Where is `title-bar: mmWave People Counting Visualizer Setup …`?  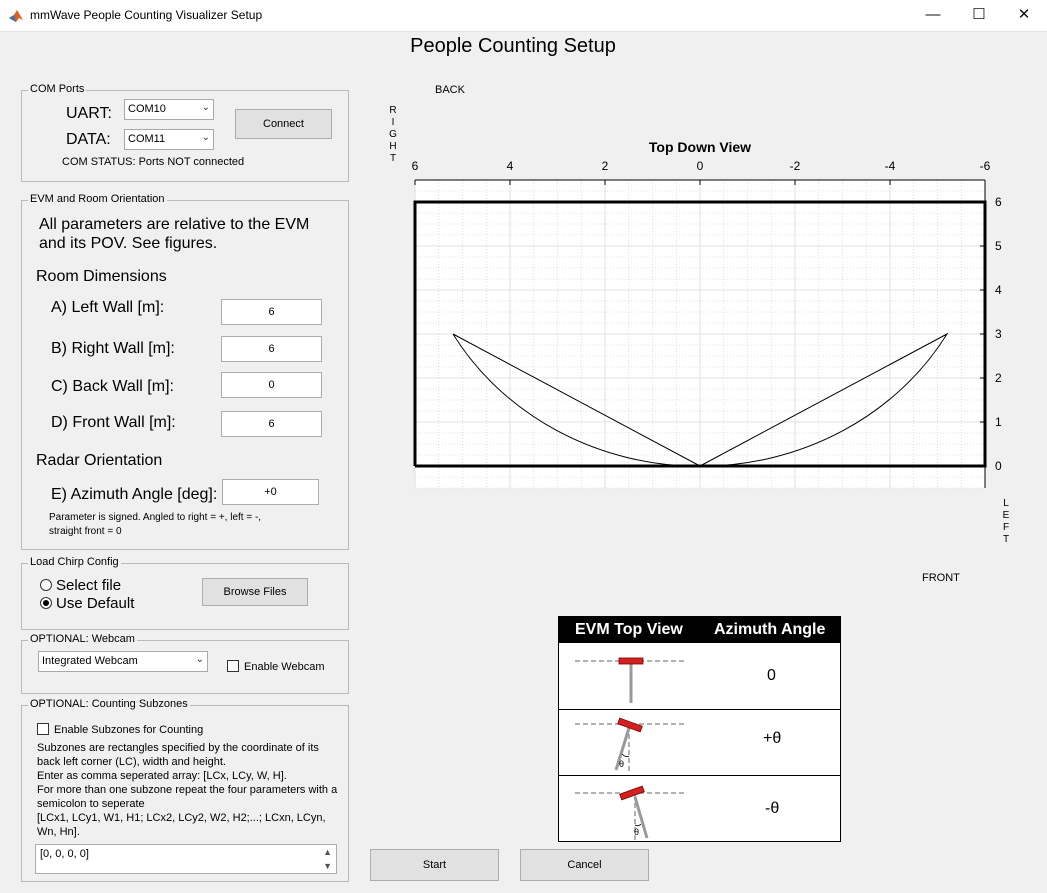 title-bar: mmWave People Counting Visualizer Setup … is located at coordinates (523, 16).